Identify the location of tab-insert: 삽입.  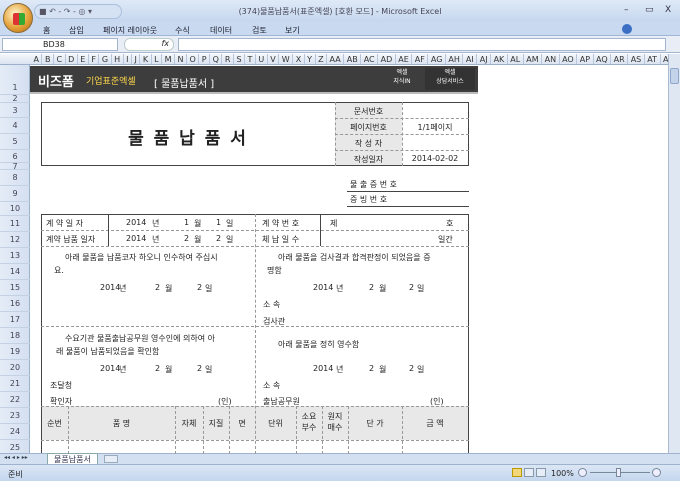
(76, 30).